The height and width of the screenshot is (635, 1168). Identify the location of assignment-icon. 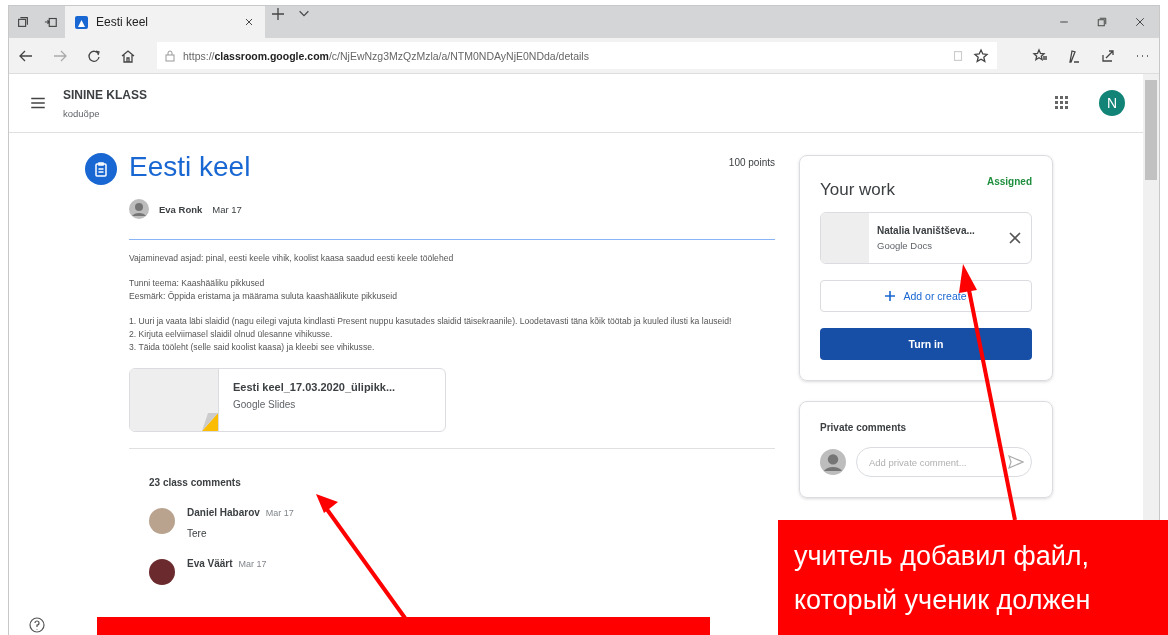
(101, 169).